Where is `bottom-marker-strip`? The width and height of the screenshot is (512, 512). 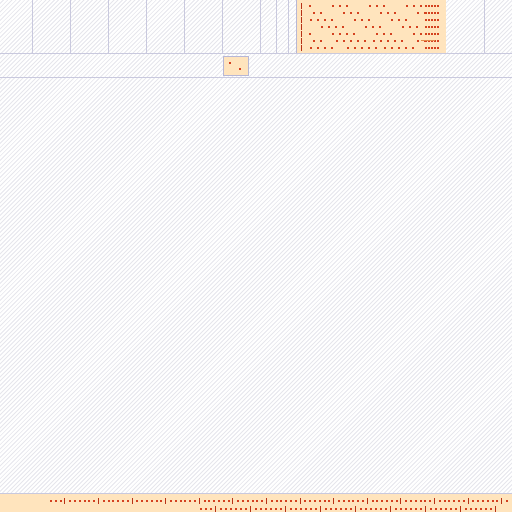
bottom-marker-strip is located at coordinates (256, 502).